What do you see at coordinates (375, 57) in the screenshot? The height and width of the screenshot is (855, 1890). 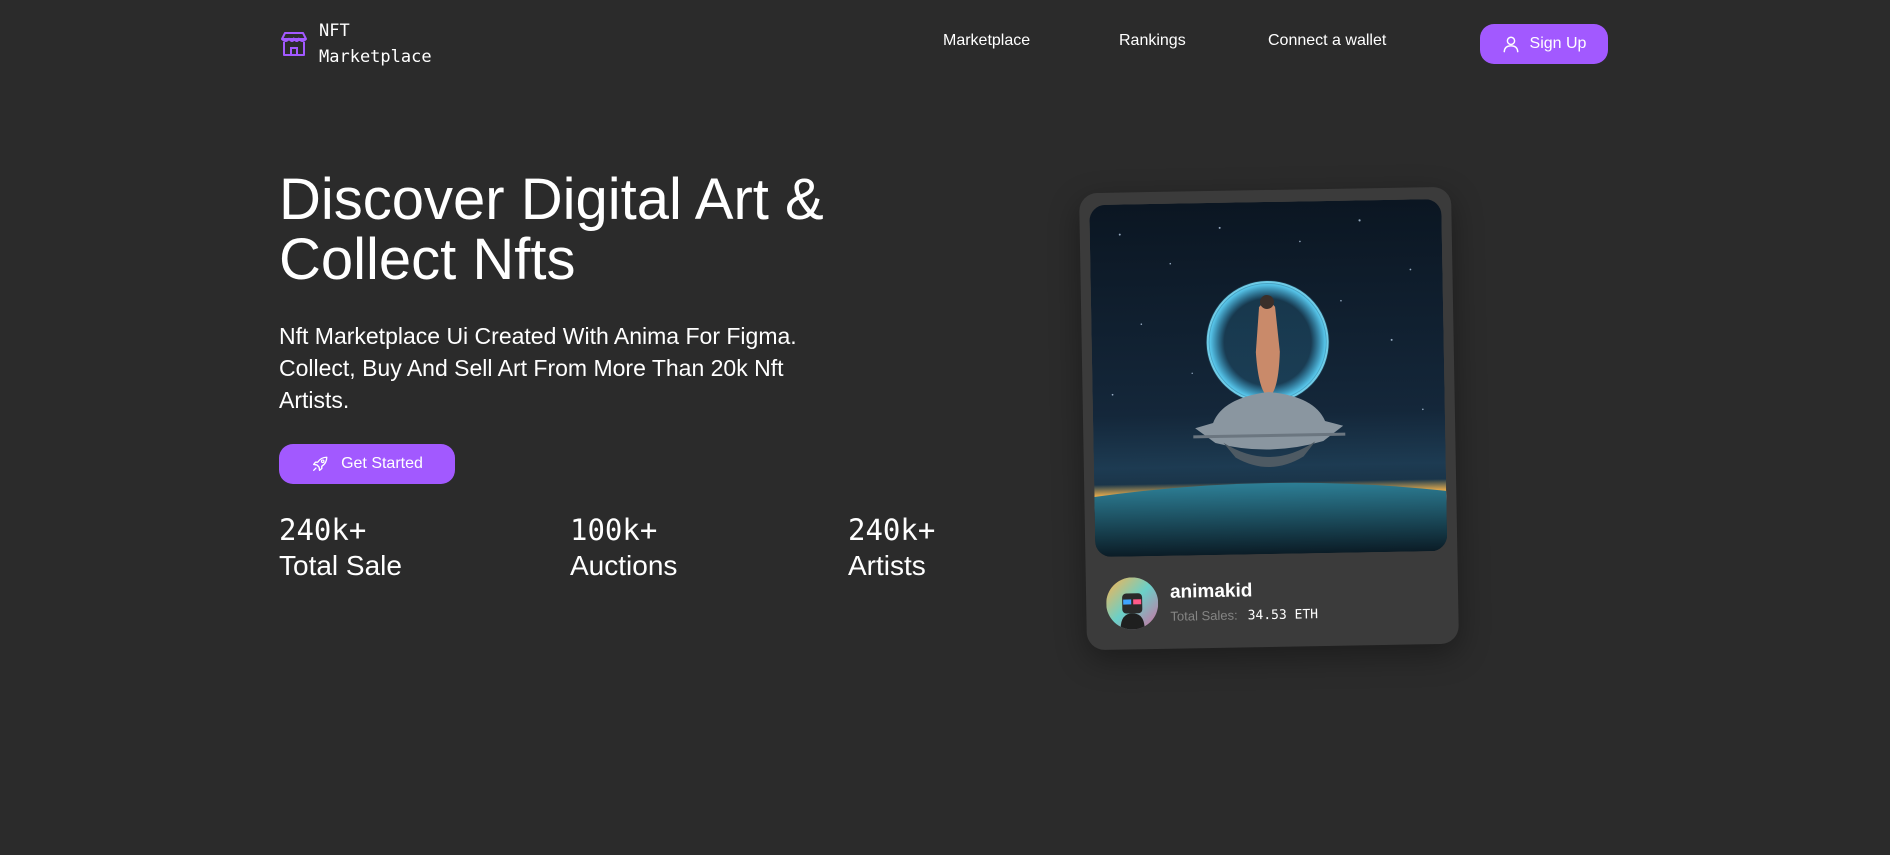 I see `logo-line2: Marketplace` at bounding box center [375, 57].